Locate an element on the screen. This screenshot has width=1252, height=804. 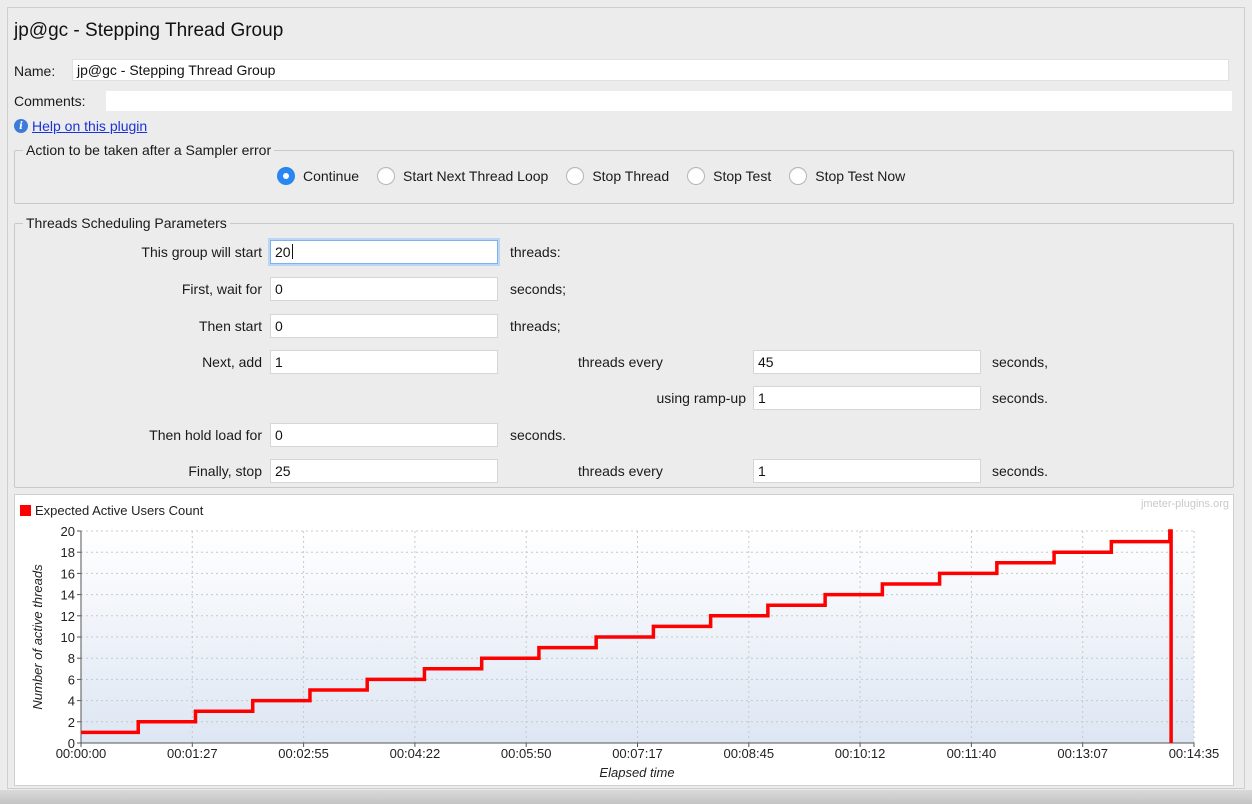
hold-unit: seconds. is located at coordinates (538, 435).